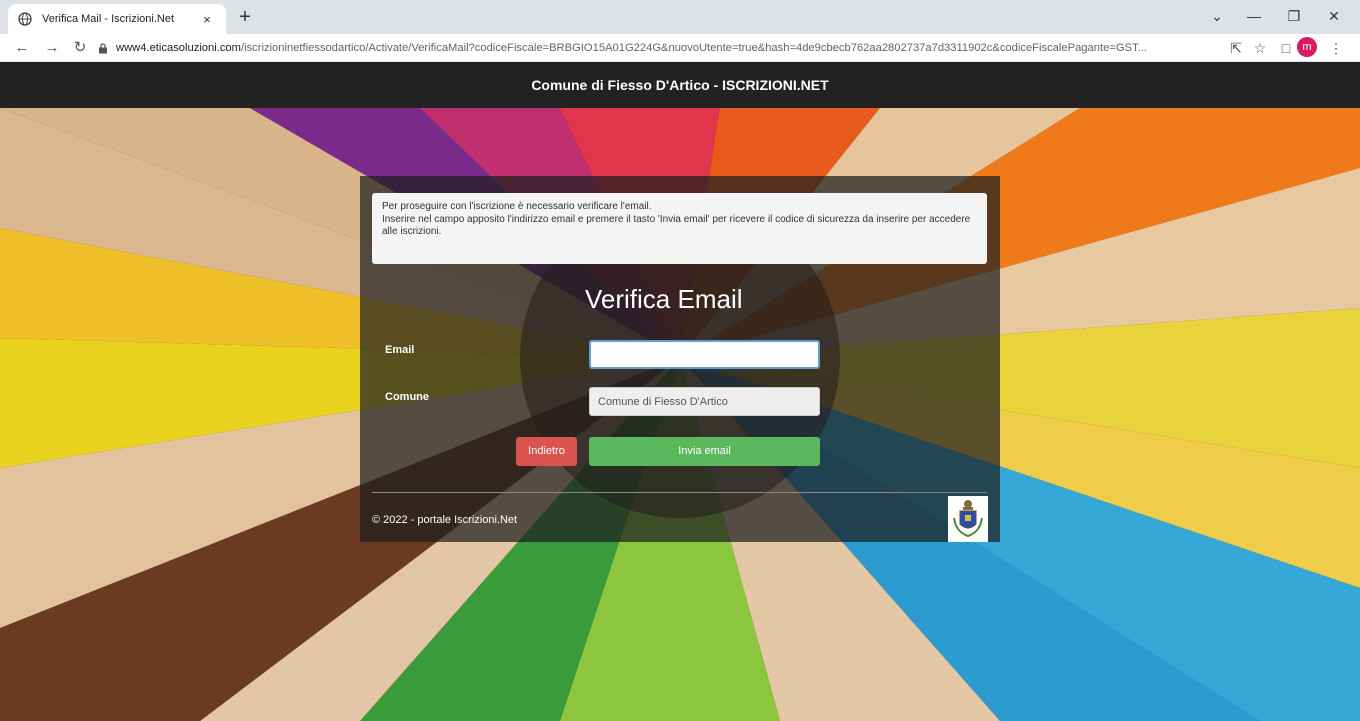  What do you see at coordinates (704, 451) in the screenshot?
I see `send-email-button: Invia email` at bounding box center [704, 451].